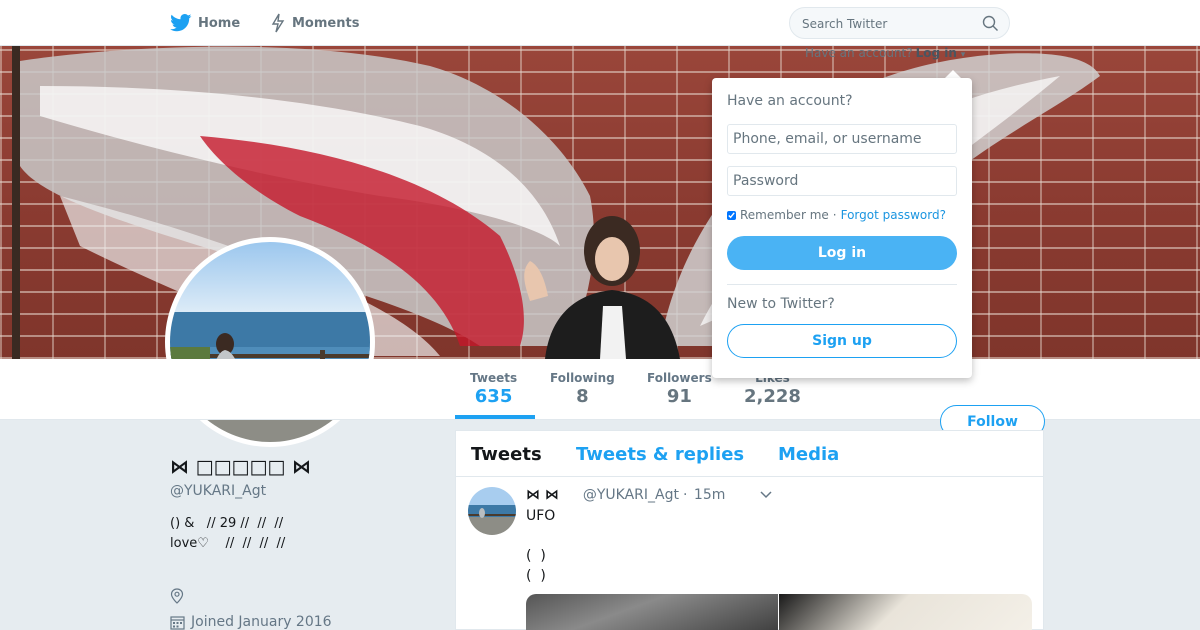  I want to click on stat-value: 2,228, so click(772, 396).